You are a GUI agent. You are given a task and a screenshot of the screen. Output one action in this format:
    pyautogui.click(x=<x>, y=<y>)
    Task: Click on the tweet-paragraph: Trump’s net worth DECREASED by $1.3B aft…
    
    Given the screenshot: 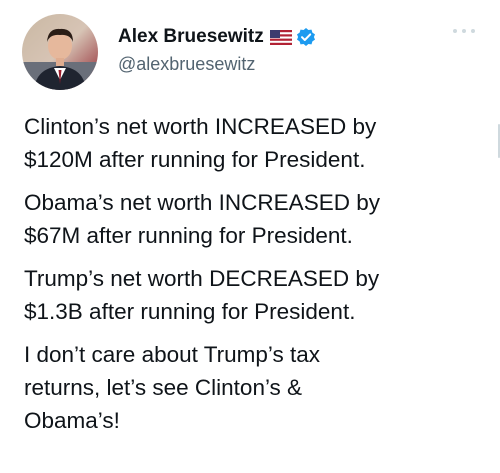 What is the action you would take?
    pyautogui.click(x=202, y=295)
    